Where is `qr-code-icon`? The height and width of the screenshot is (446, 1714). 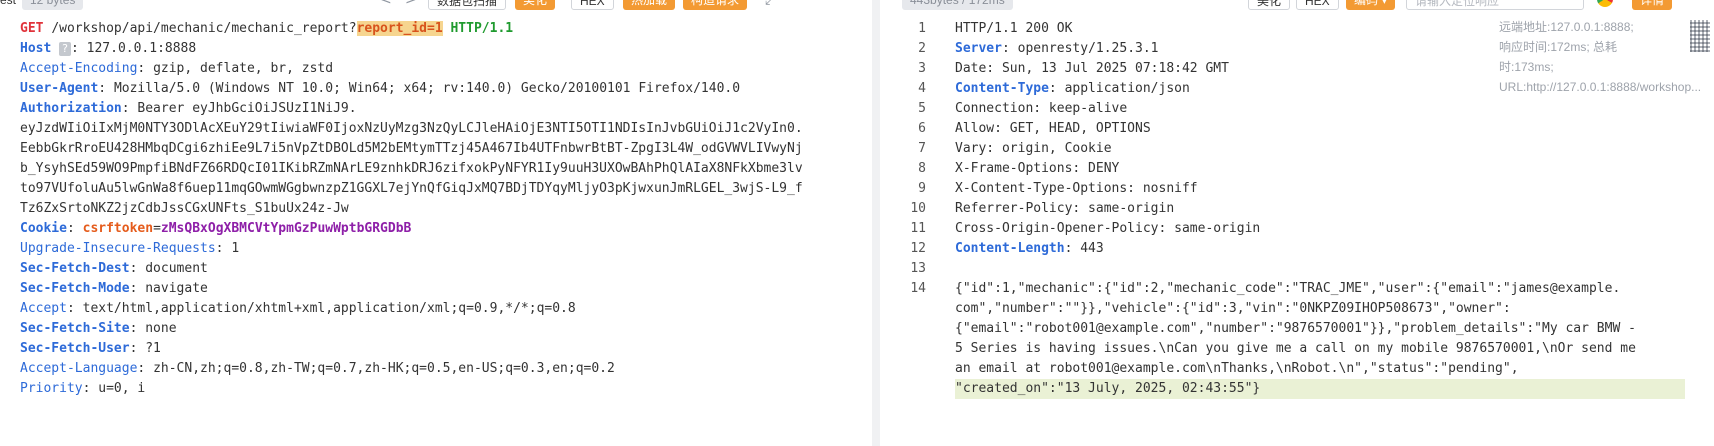
qr-code-icon is located at coordinates (1700, 36).